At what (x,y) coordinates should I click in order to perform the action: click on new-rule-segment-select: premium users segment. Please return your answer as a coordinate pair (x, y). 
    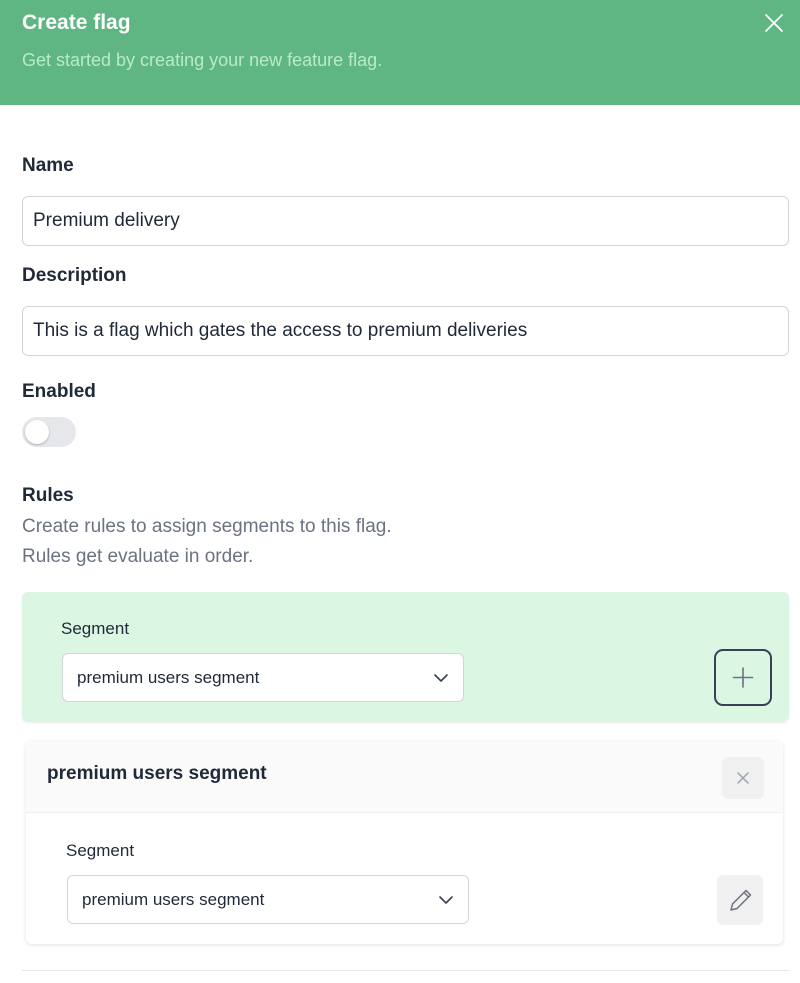
    Looking at the image, I should click on (263, 677).